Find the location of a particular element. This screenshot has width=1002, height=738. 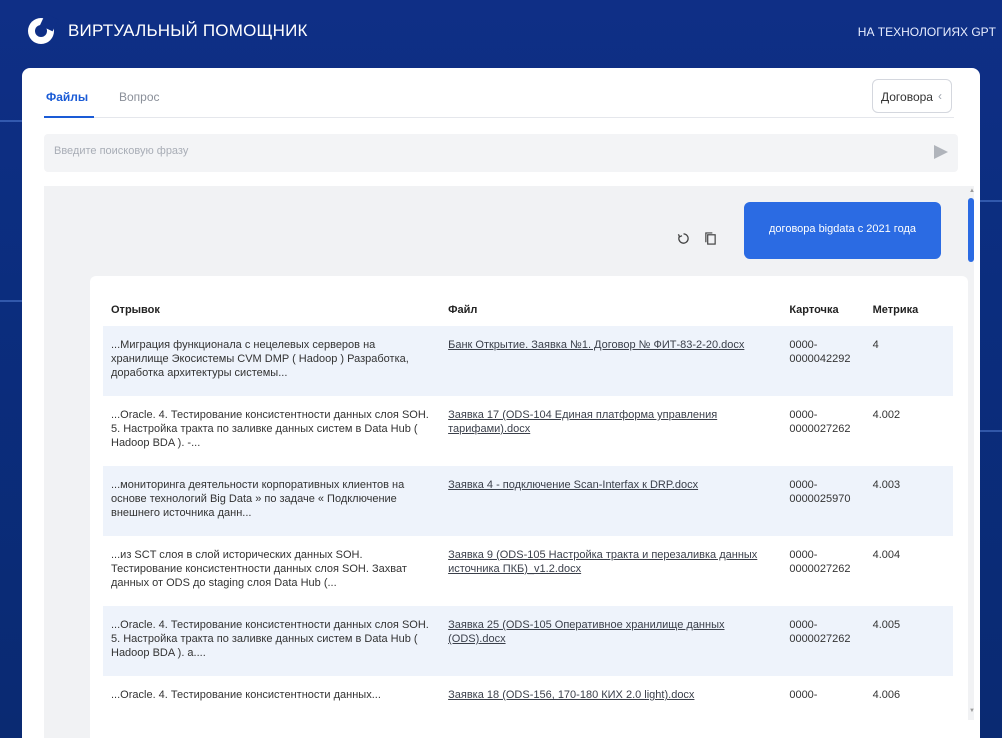

metric-cell: 4.005 is located at coordinates (908, 641).